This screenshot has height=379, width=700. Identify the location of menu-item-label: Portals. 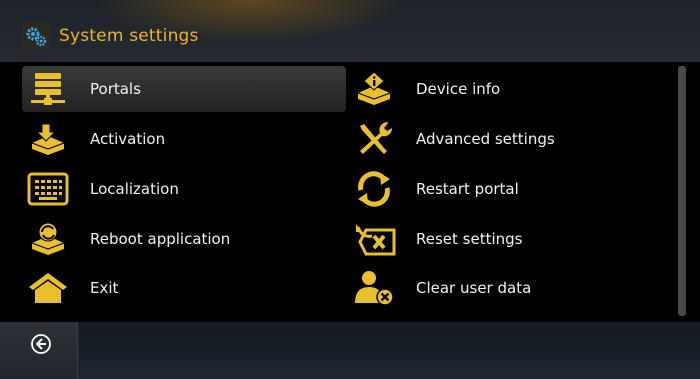
(115, 89).